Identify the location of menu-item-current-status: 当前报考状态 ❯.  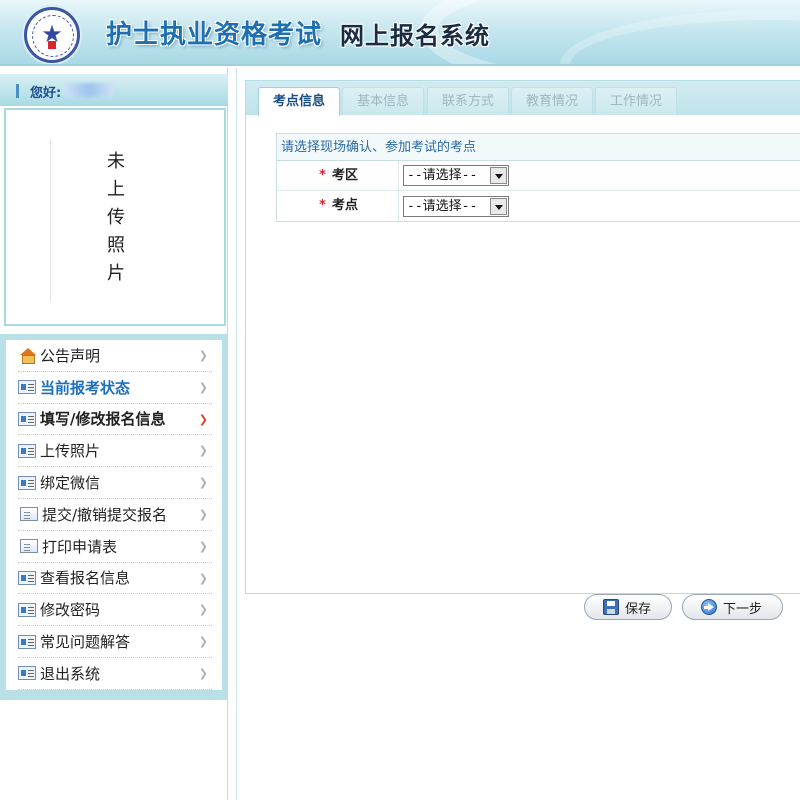
(115, 388).